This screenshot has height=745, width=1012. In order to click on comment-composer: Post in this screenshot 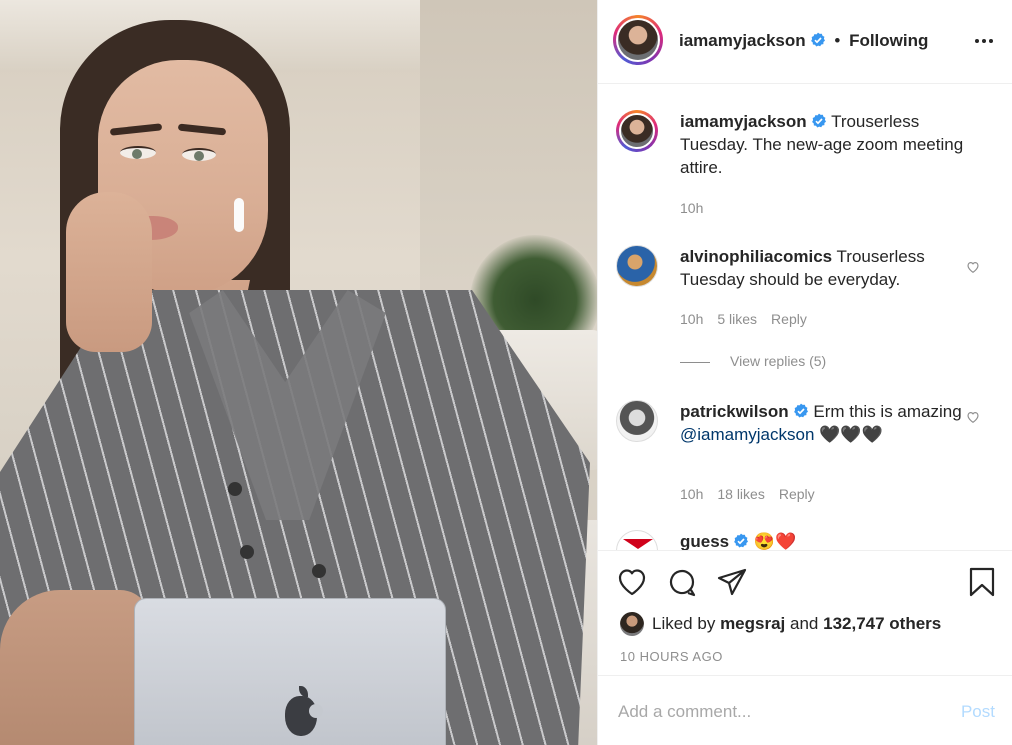, I will do `click(805, 710)`.